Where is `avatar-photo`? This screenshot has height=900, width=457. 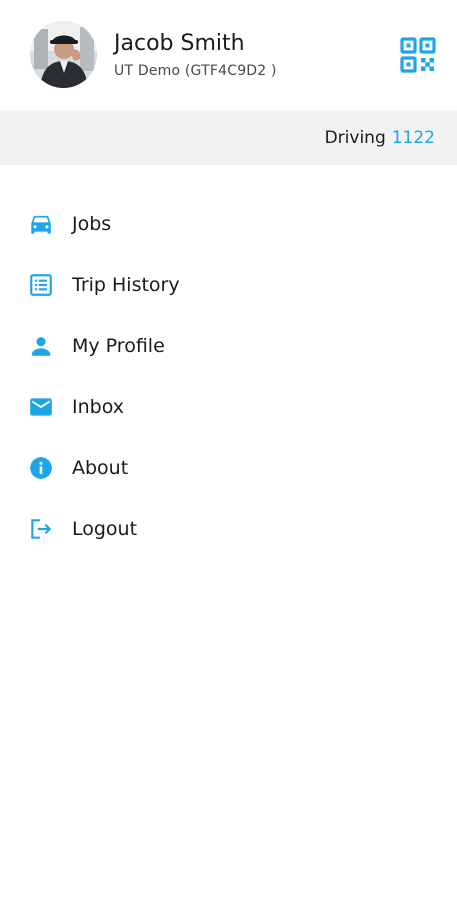
avatar-photo is located at coordinates (63, 54).